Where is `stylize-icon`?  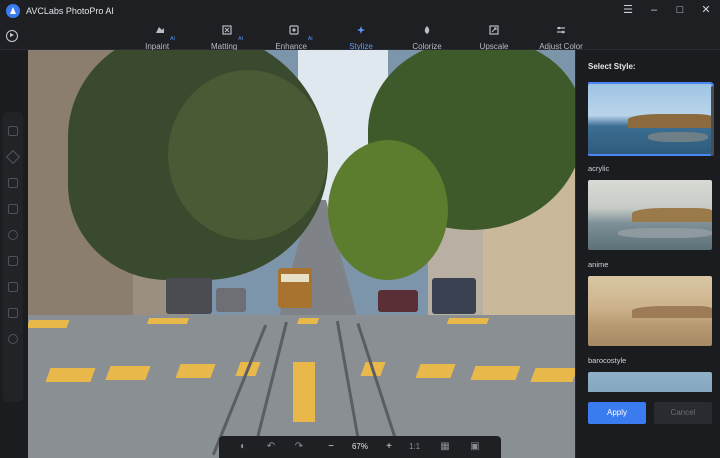
stylize-icon is located at coordinates (361, 30).